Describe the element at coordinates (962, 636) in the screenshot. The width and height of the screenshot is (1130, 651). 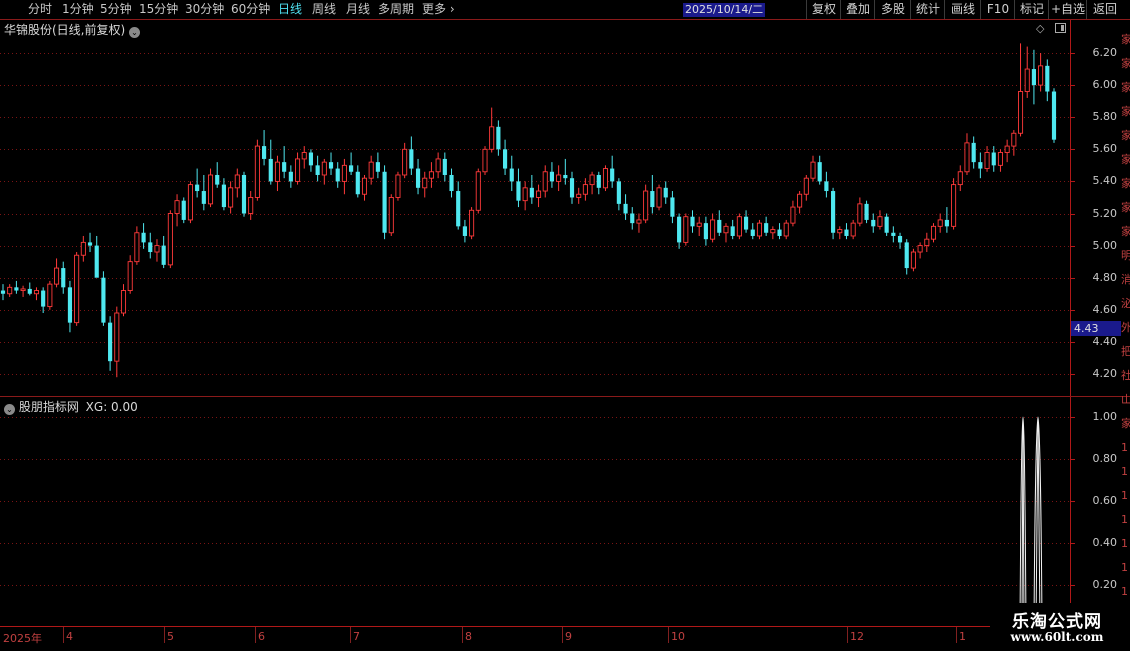
I see `month-label: 1` at that location.